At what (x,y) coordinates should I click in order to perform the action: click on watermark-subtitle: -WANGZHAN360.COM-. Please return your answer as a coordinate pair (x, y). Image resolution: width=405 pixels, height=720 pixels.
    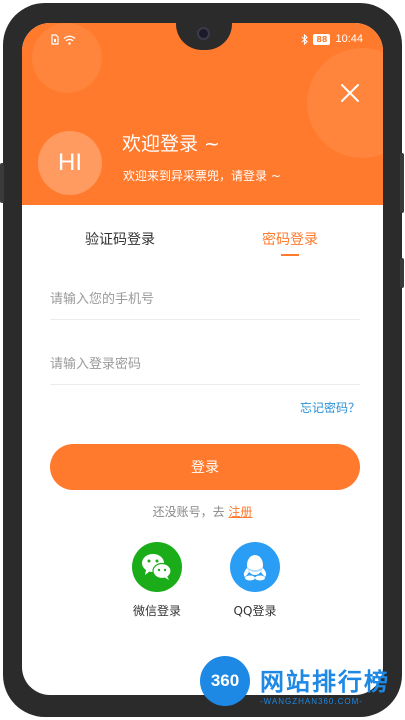
    Looking at the image, I should click on (311, 701).